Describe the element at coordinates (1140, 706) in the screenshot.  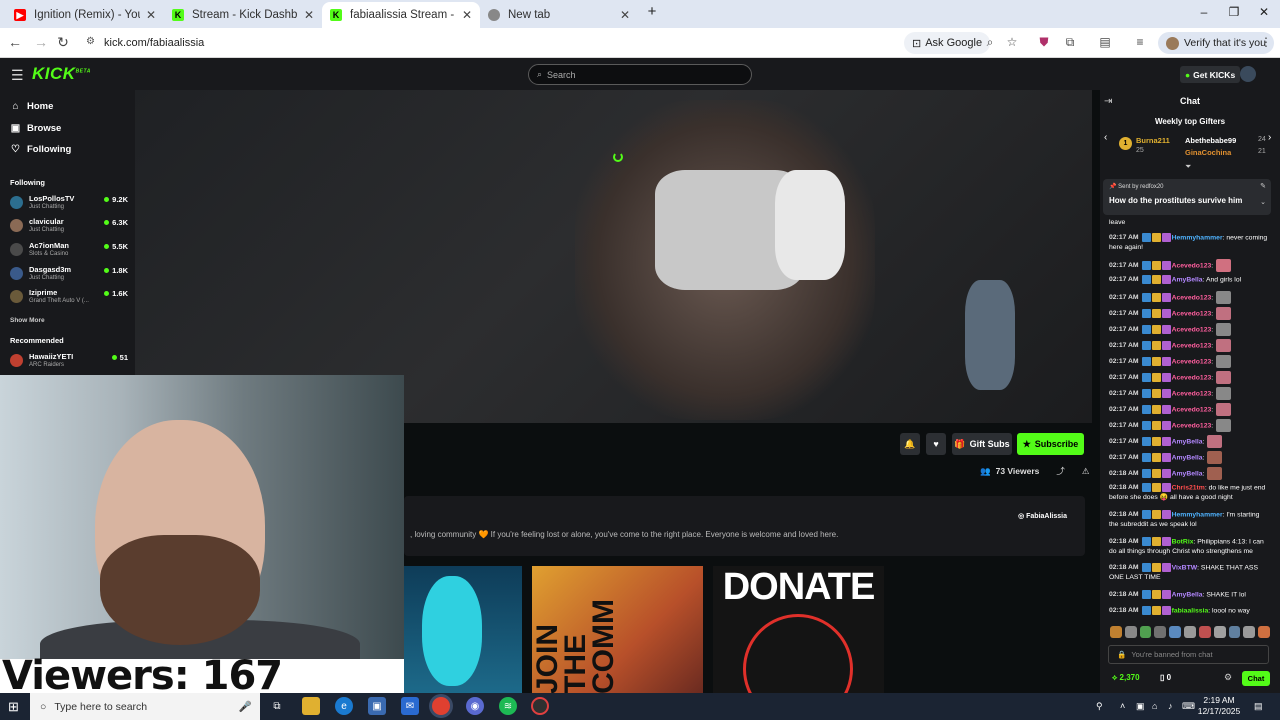
I see `tray-app-icon: ▣` at that location.